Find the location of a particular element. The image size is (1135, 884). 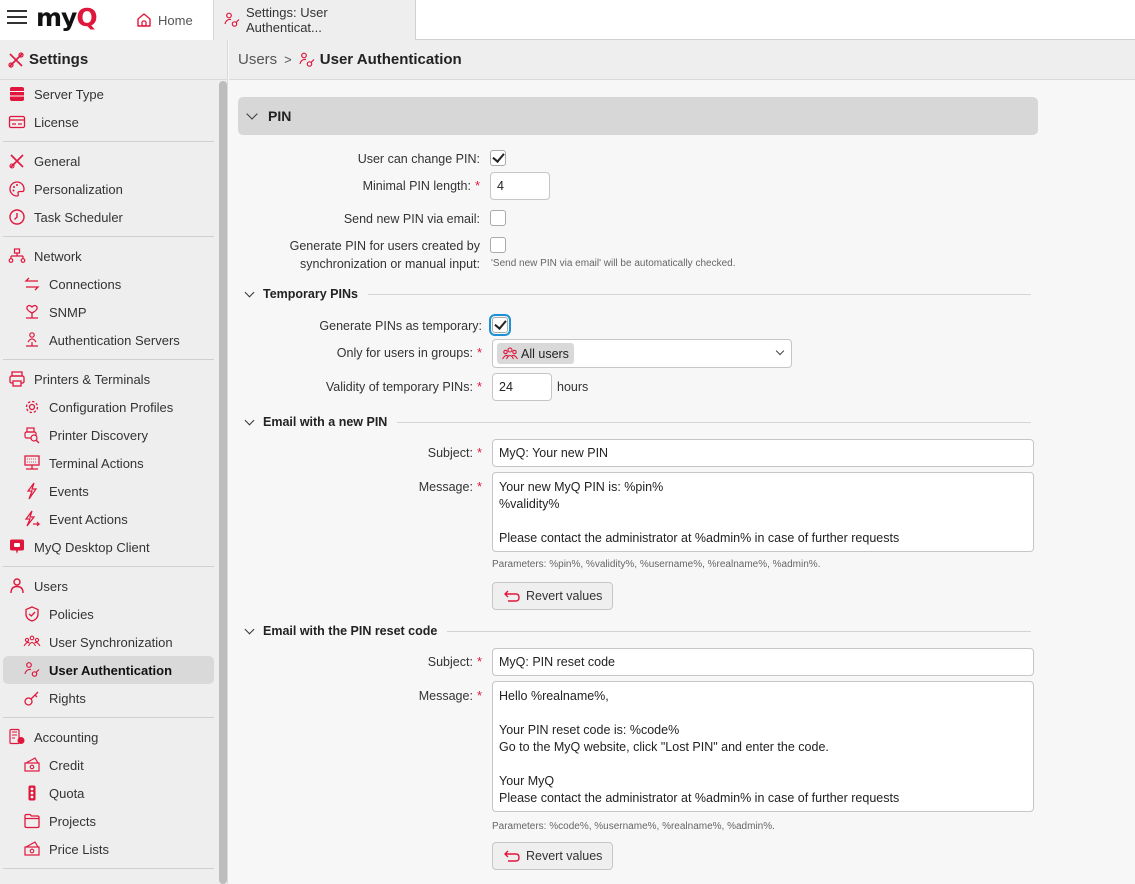

sidebar-item-event-actions: Event Actions is located at coordinates (108, 519).